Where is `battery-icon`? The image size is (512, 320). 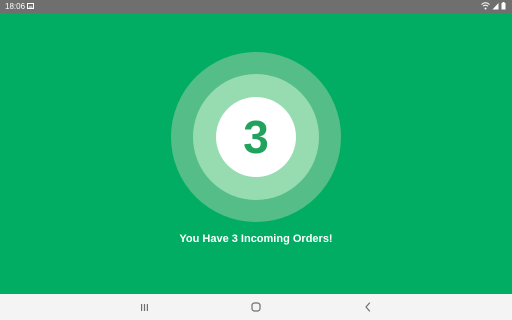 battery-icon is located at coordinates (503, 6).